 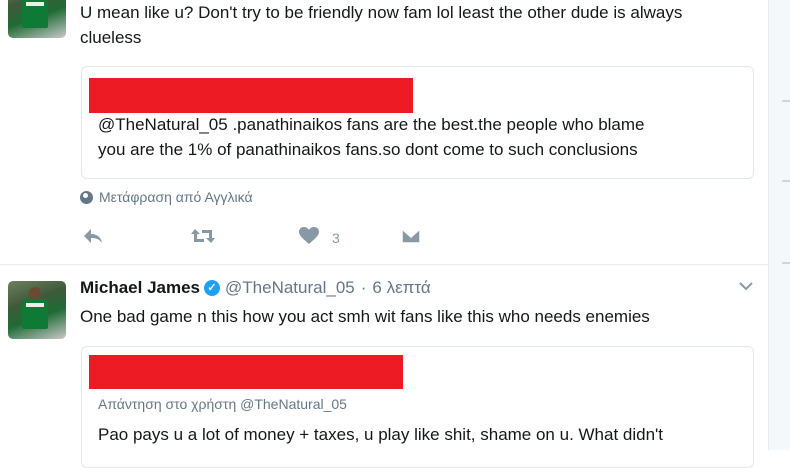 What do you see at coordinates (222, 404) in the screenshot?
I see `replying-to: Απάντηση στο χρήστη @TheNatural_05` at bounding box center [222, 404].